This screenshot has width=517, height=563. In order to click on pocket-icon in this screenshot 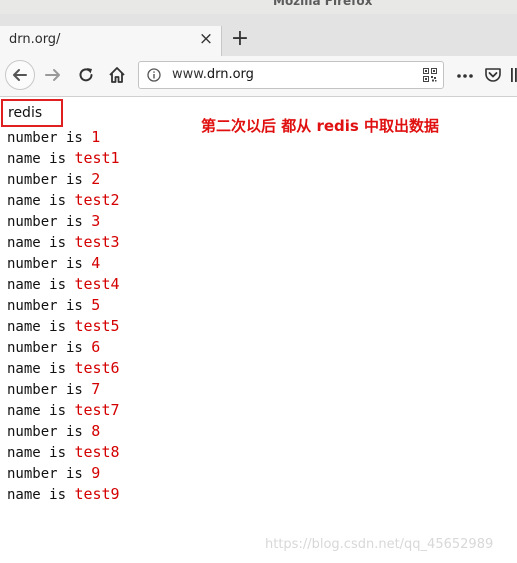, I will do `click(493, 75)`.